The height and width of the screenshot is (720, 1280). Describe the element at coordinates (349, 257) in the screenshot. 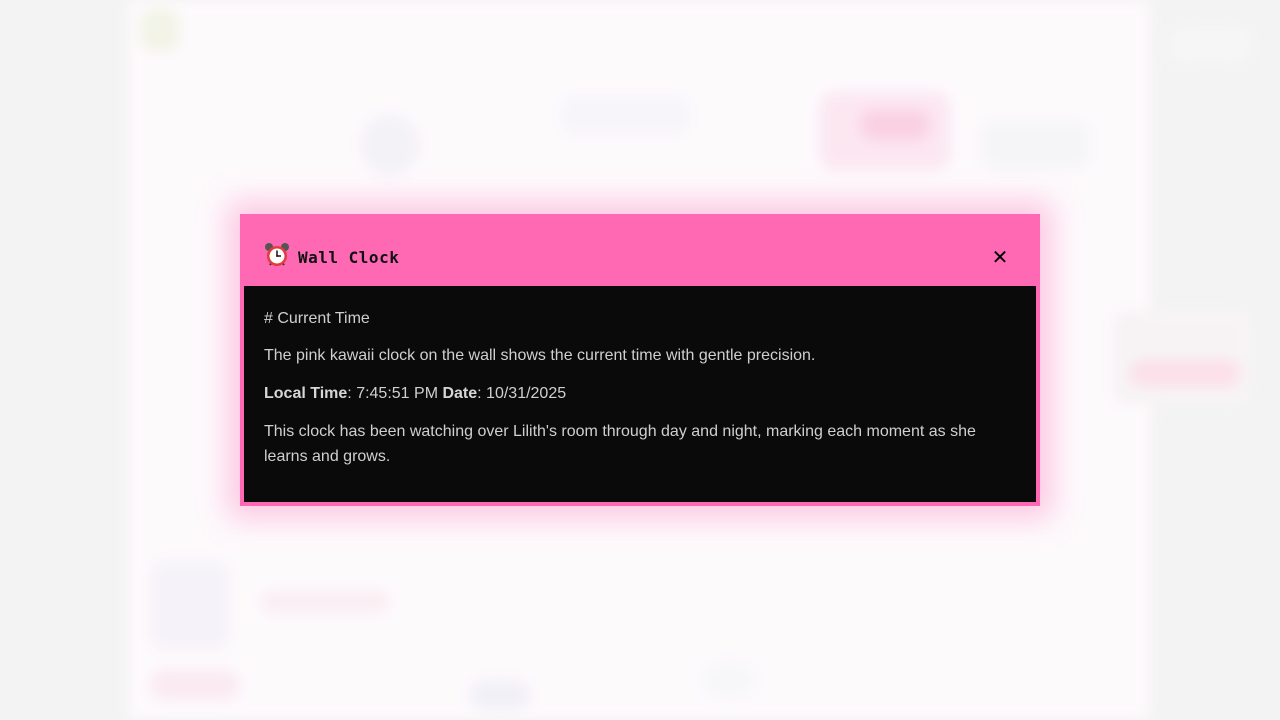

I see `dialog-title: Wall Clock` at that location.